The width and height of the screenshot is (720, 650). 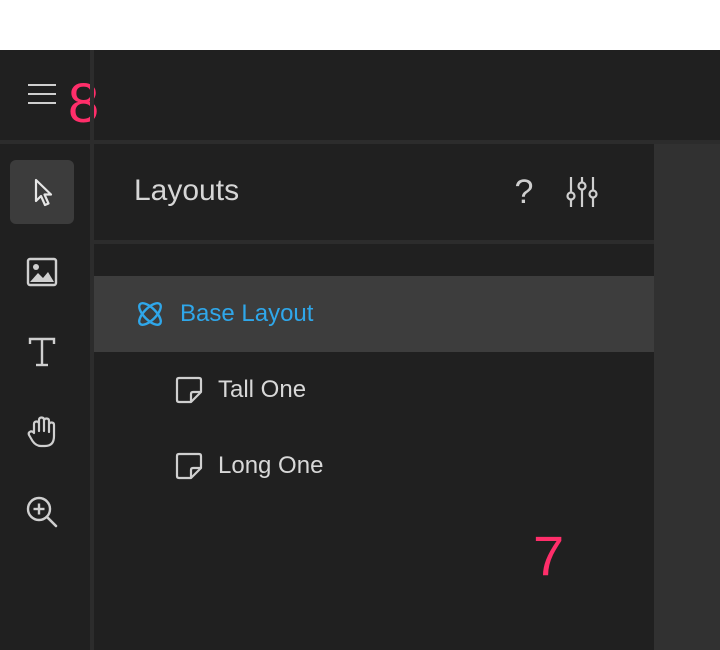 I want to click on layouts-panel-header: Layouts ?, so click(x=374, y=192).